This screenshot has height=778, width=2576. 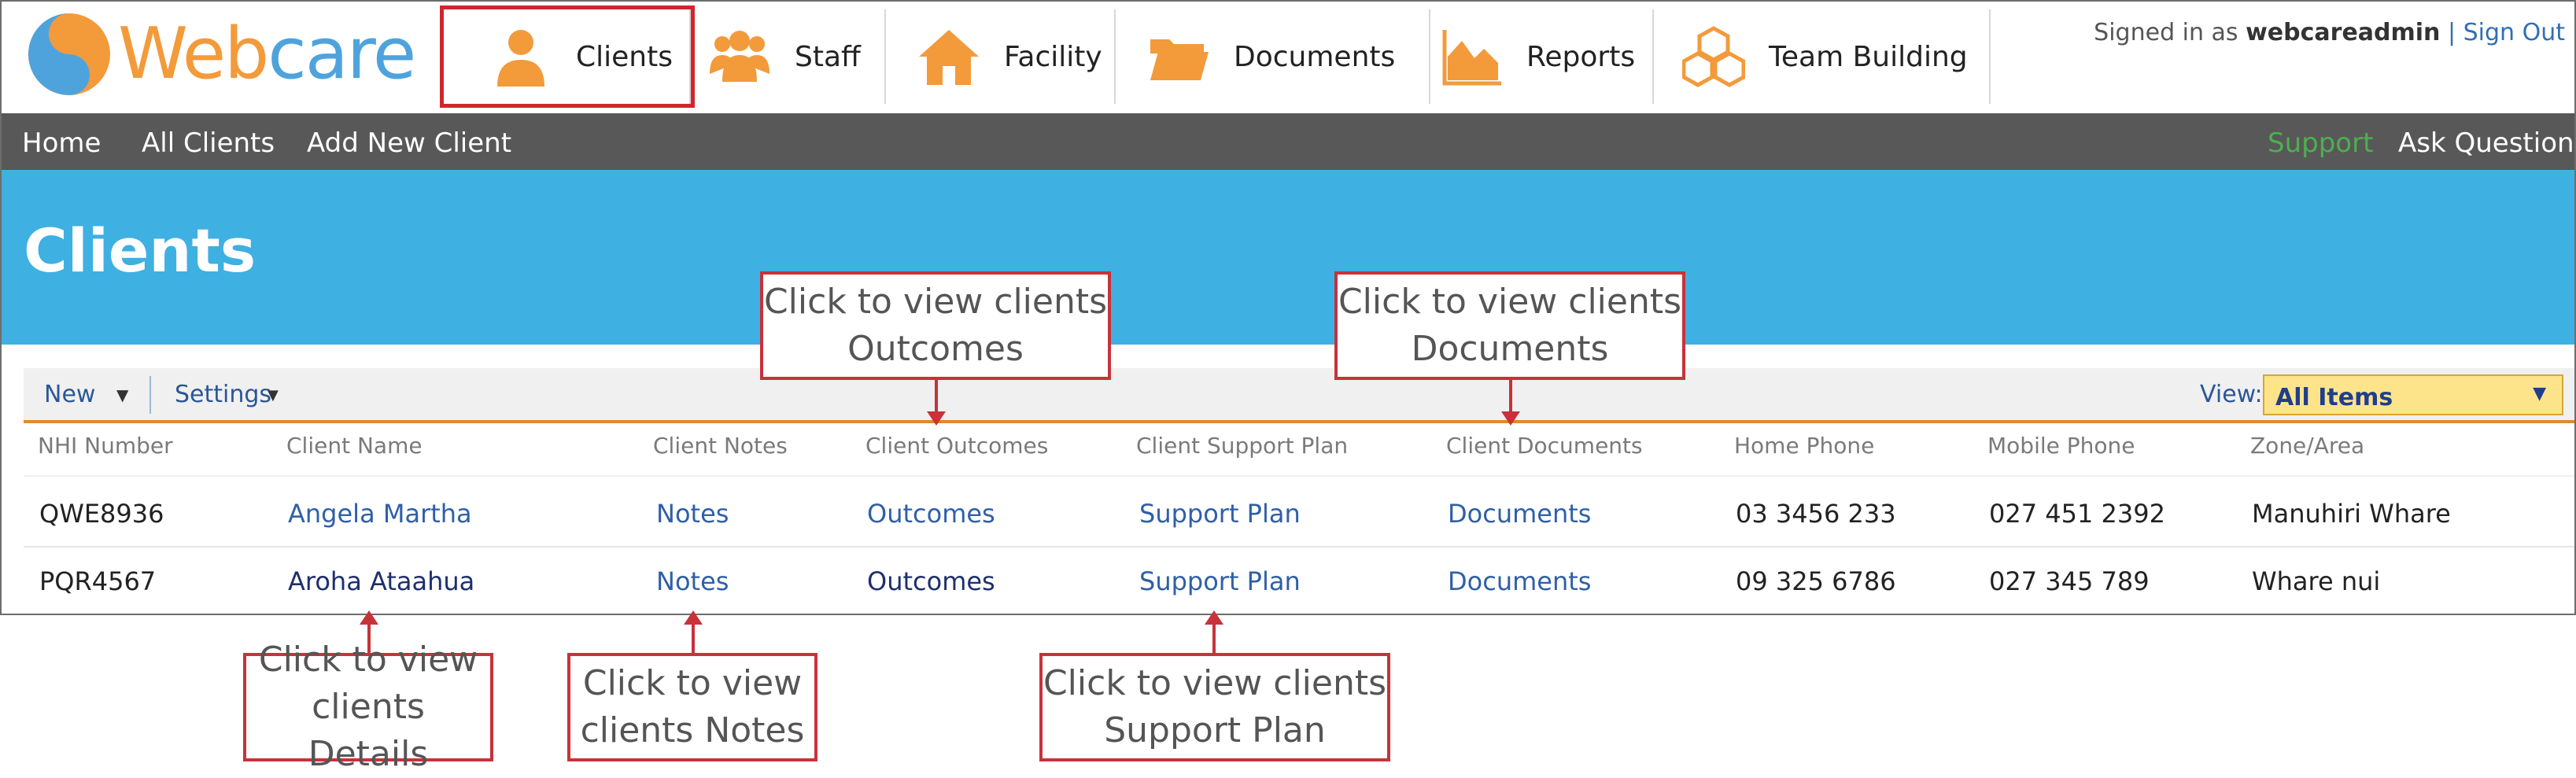 I want to click on cell-nhi: PQR4567, so click(x=98, y=581).